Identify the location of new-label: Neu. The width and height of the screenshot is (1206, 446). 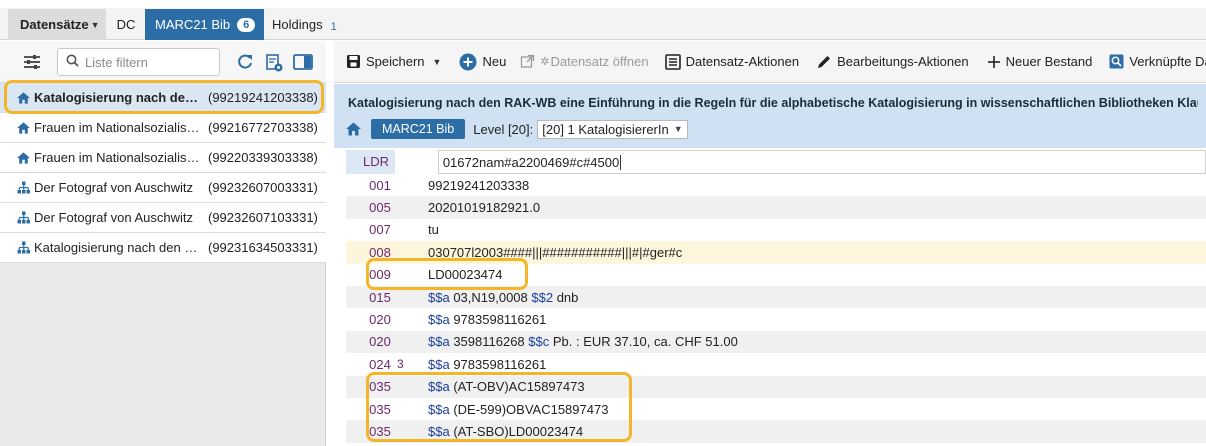
(494, 61).